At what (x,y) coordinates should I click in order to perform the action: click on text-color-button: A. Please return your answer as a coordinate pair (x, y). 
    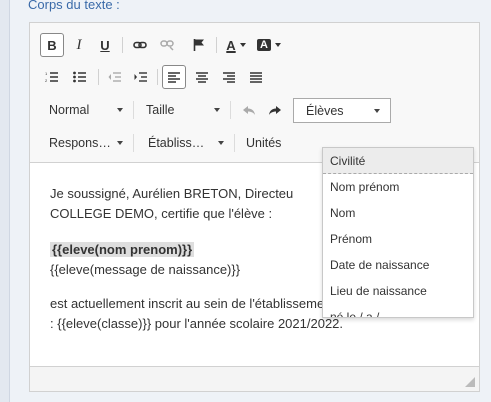
    Looking at the image, I should click on (236, 45).